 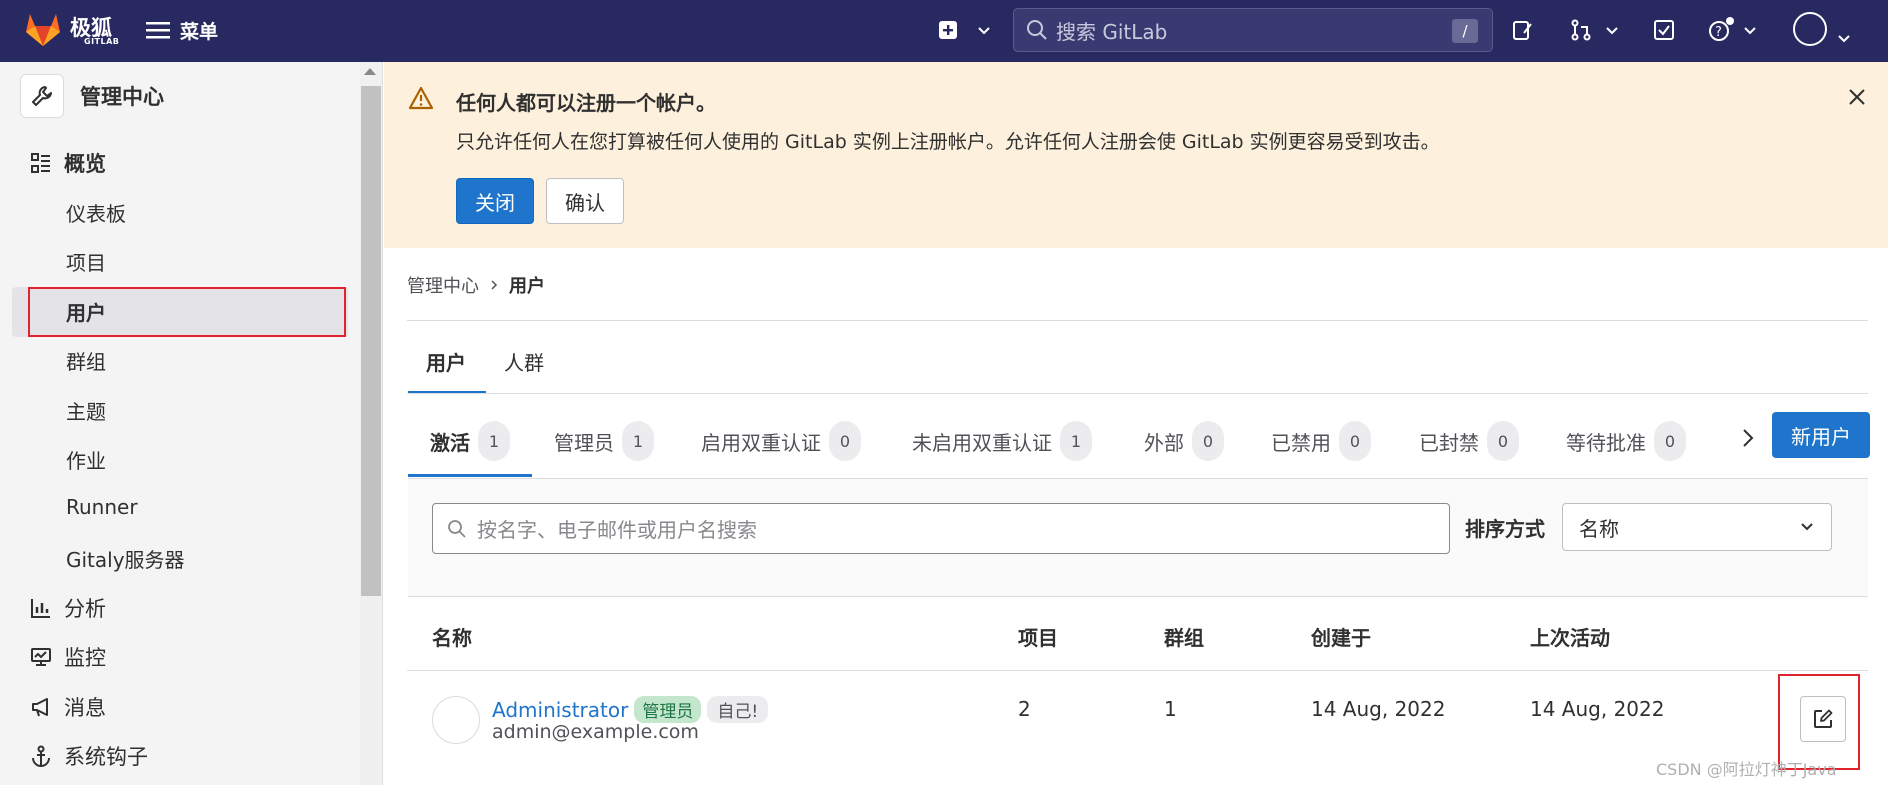 What do you see at coordinates (85, 164) in the screenshot?
I see `sidebar-item-overview-label: 概览` at bounding box center [85, 164].